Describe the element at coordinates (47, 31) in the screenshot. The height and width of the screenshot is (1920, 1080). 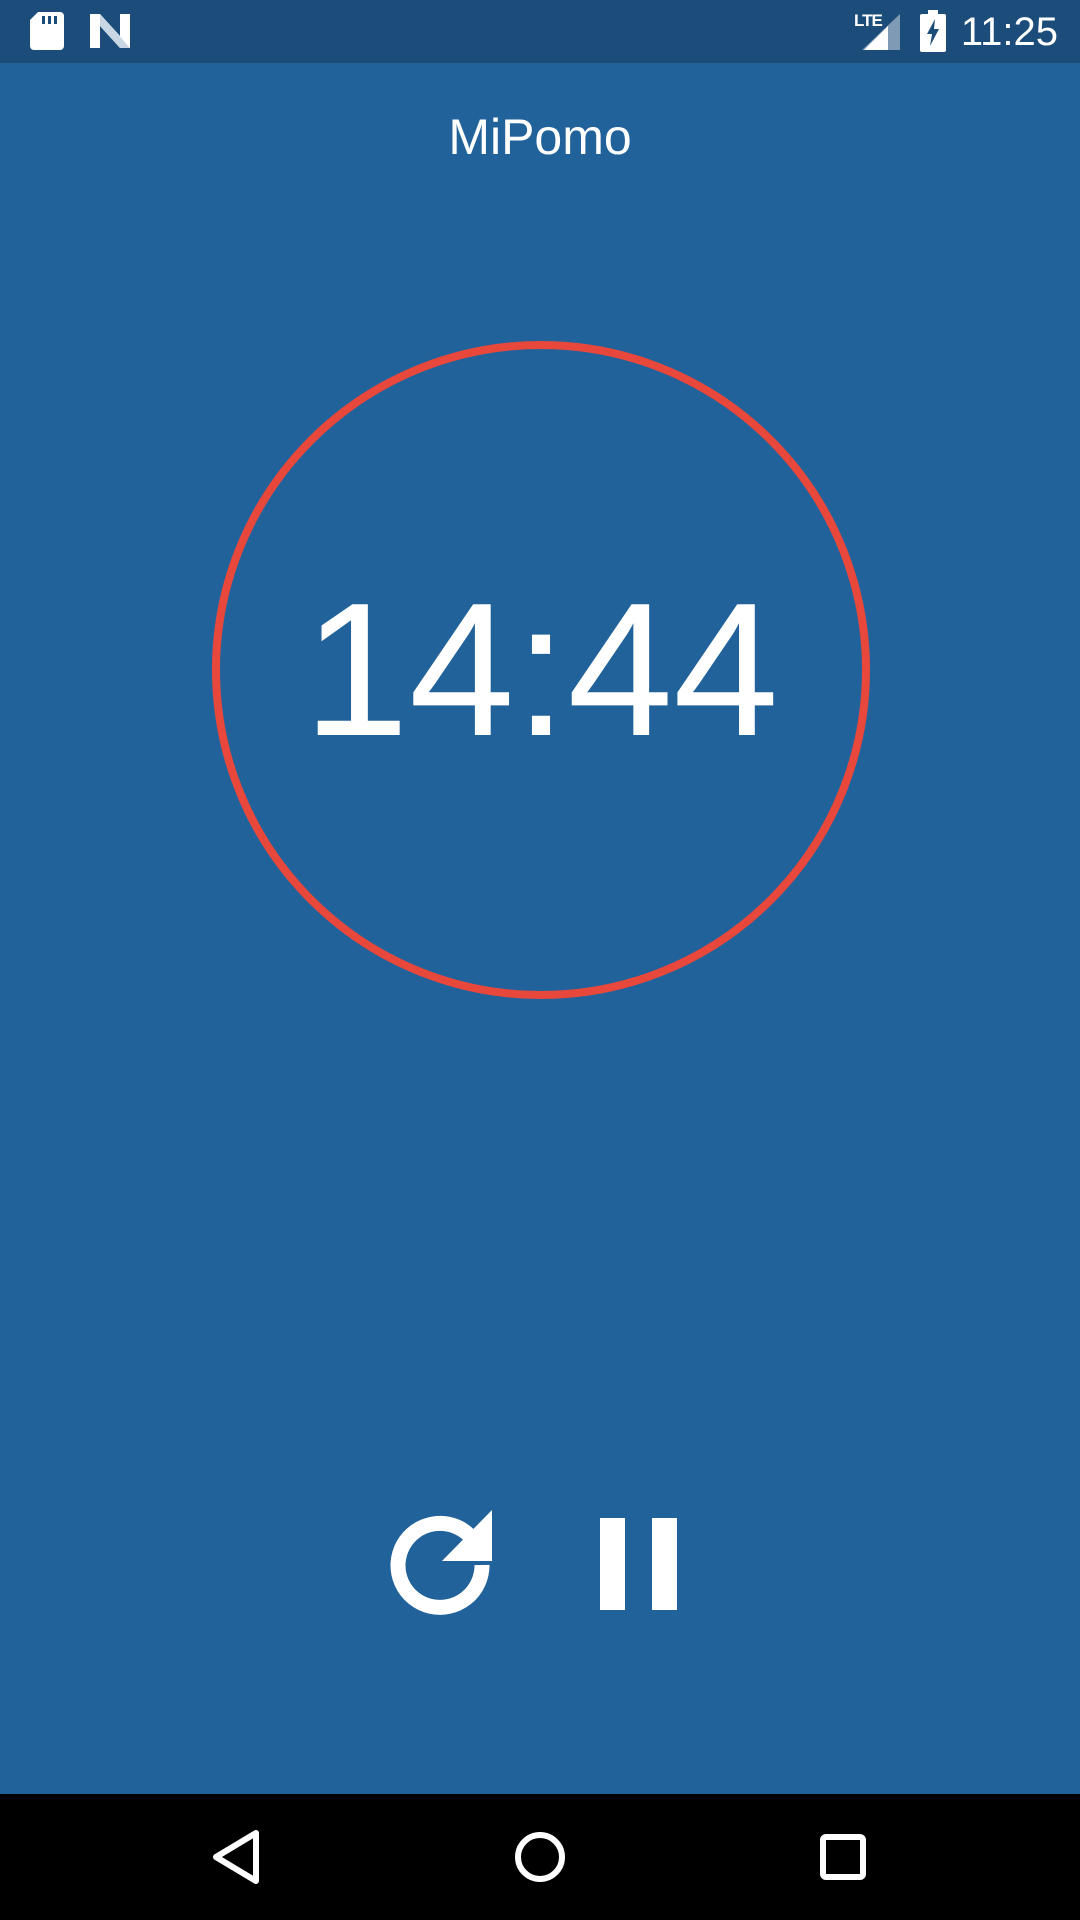
I see `sd-card-icon` at that location.